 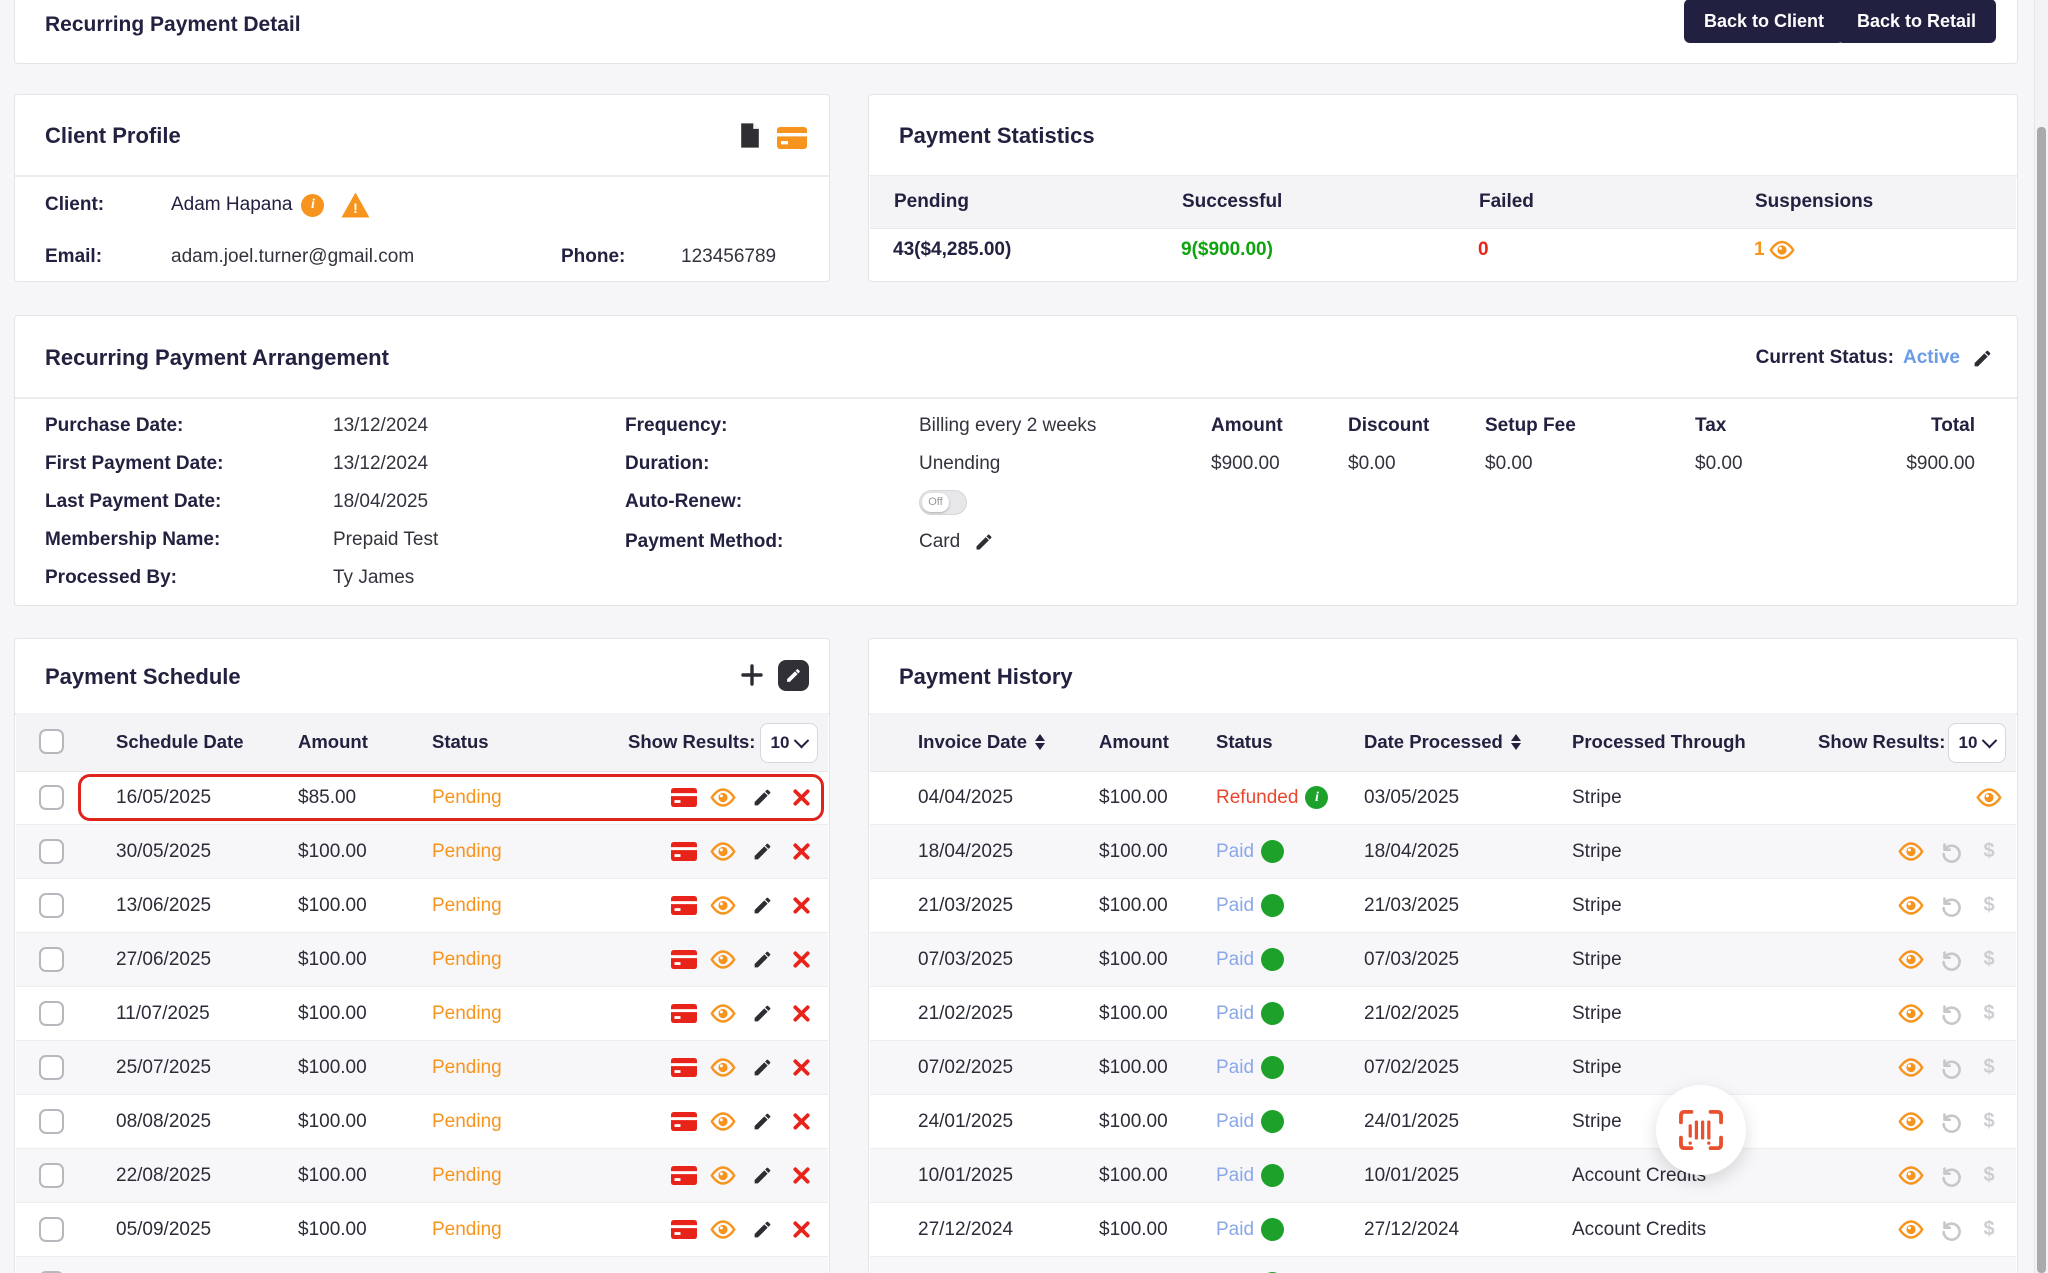 What do you see at coordinates (1781, 250) in the screenshot?
I see `suspensions-eye-icon` at bounding box center [1781, 250].